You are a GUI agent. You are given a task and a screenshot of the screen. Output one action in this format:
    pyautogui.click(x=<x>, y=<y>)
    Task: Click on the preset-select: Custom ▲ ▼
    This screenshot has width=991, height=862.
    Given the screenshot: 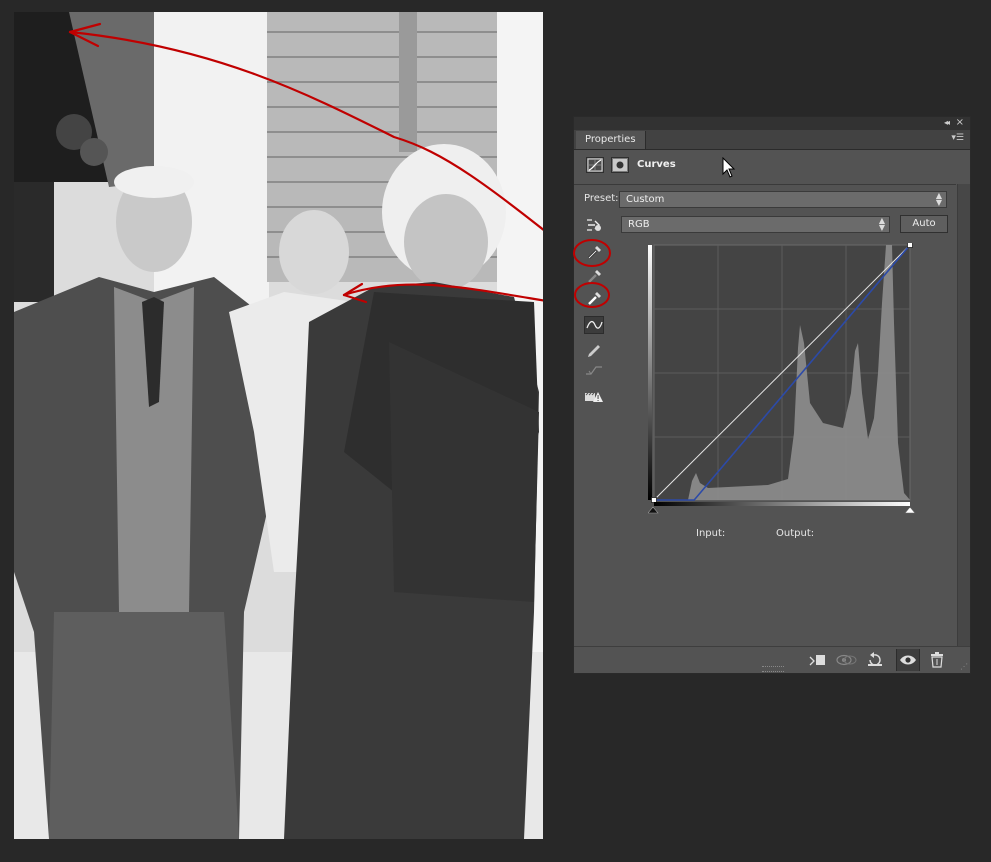 What is the action you would take?
    pyautogui.click(x=783, y=199)
    